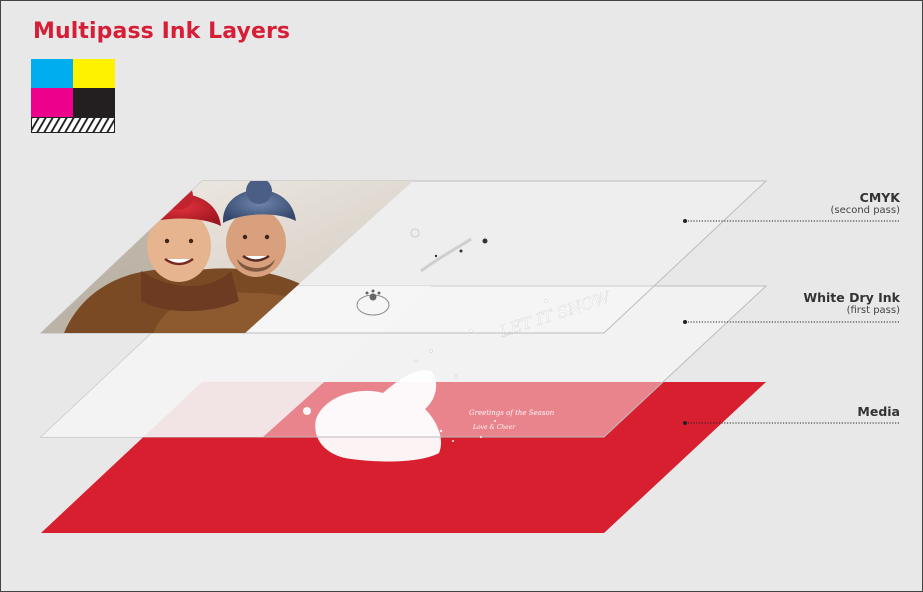  Describe the element at coordinates (851, 297) in the screenshot. I see `white-dry-ink-name: White Dry Ink` at that location.